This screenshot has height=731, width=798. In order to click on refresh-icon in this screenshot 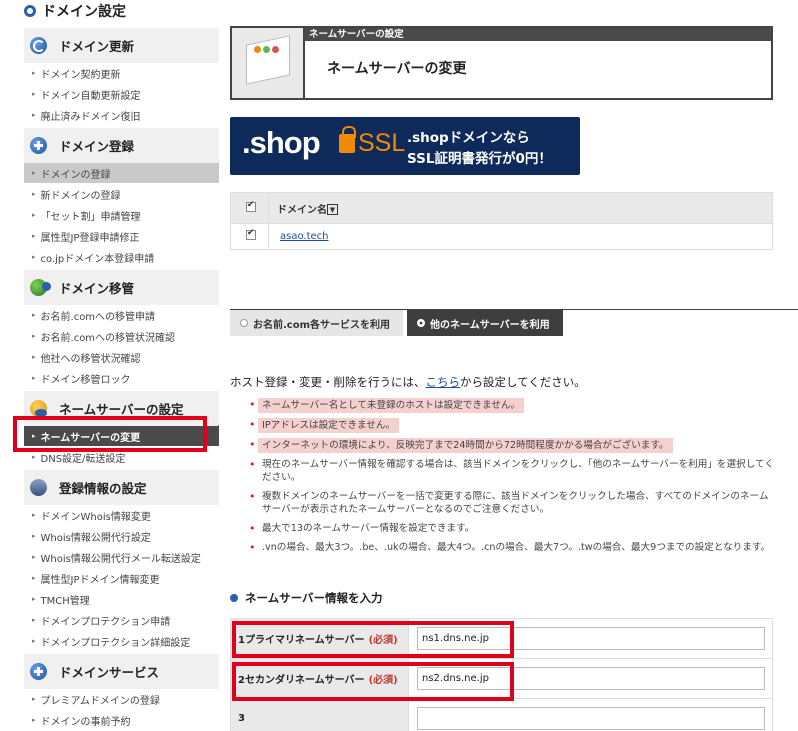, I will do `click(38, 45)`.